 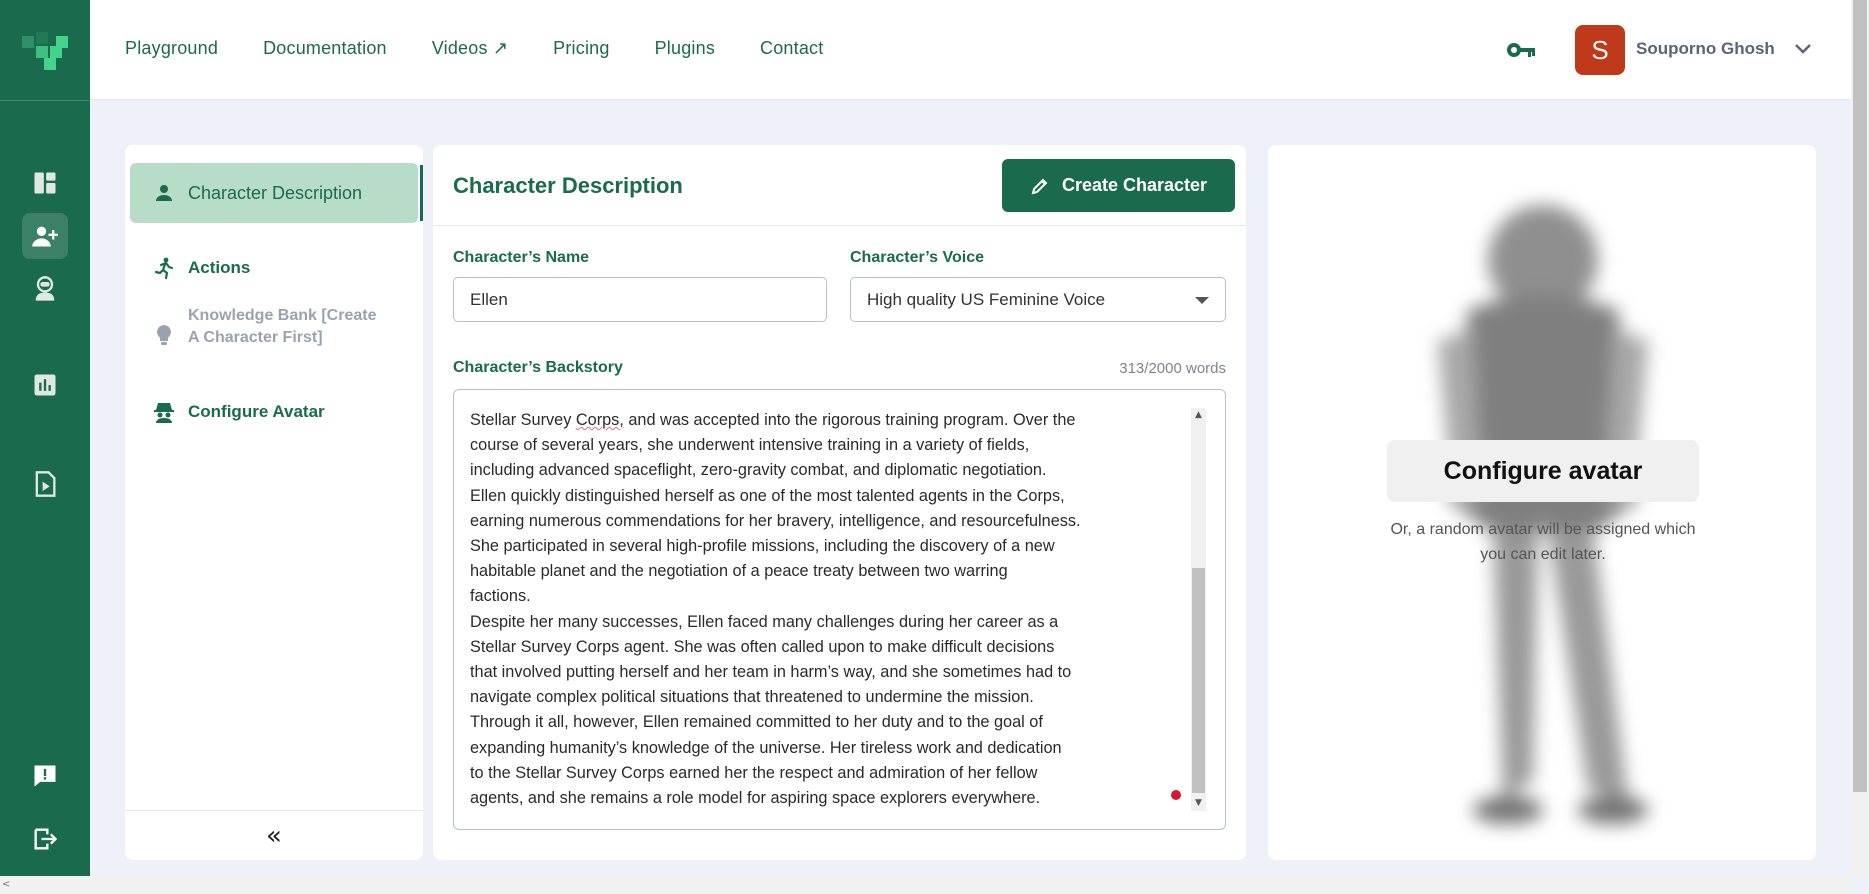 I want to click on running-icon, so click(x=164, y=268).